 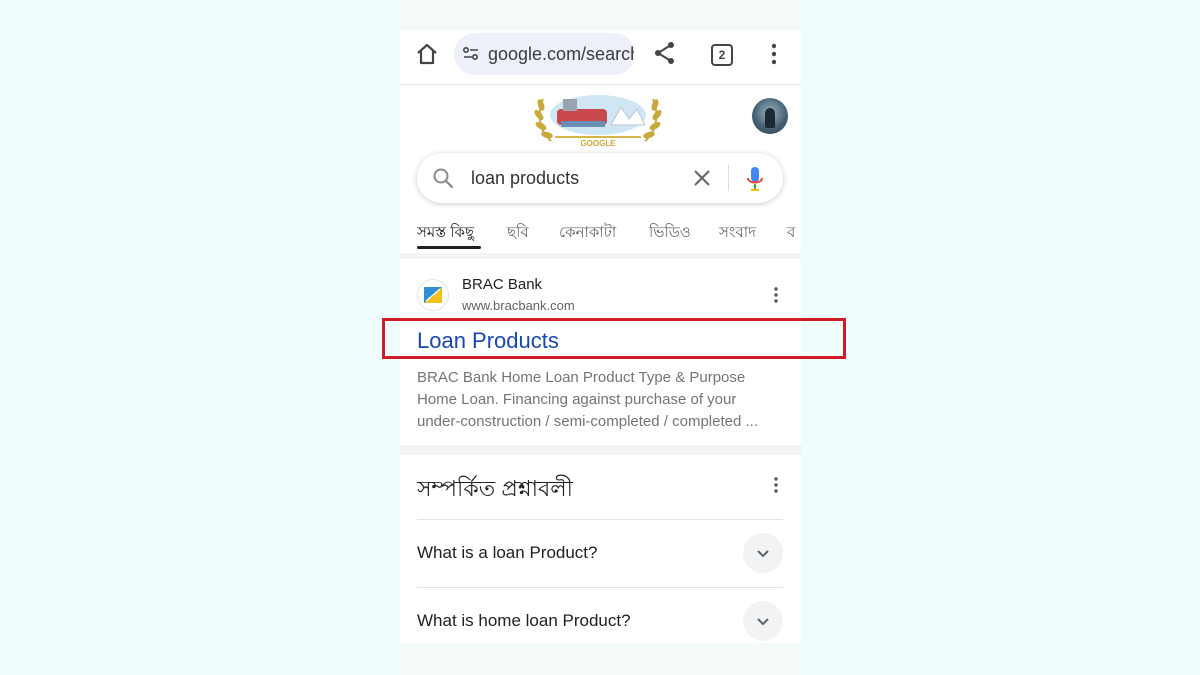 What do you see at coordinates (702, 178) in the screenshot?
I see `clear-icon` at bounding box center [702, 178].